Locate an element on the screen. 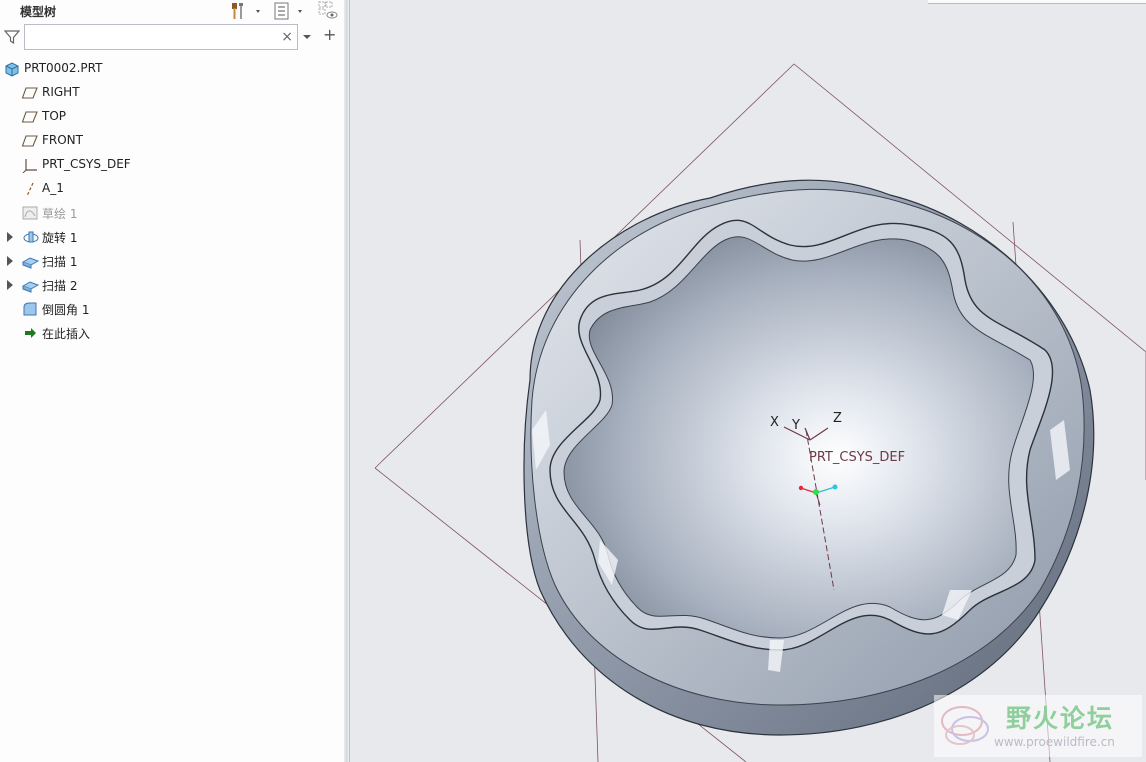  add-icon: + is located at coordinates (329, 35).